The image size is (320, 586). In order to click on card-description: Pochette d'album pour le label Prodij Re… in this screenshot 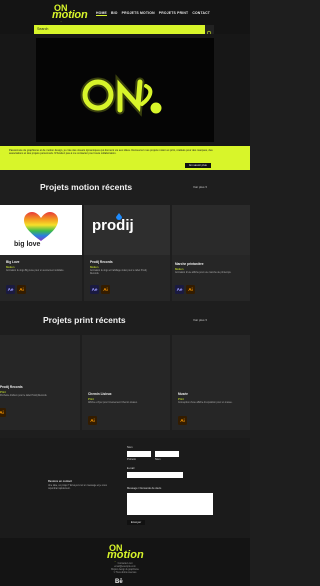, I will do `click(24, 396)`.